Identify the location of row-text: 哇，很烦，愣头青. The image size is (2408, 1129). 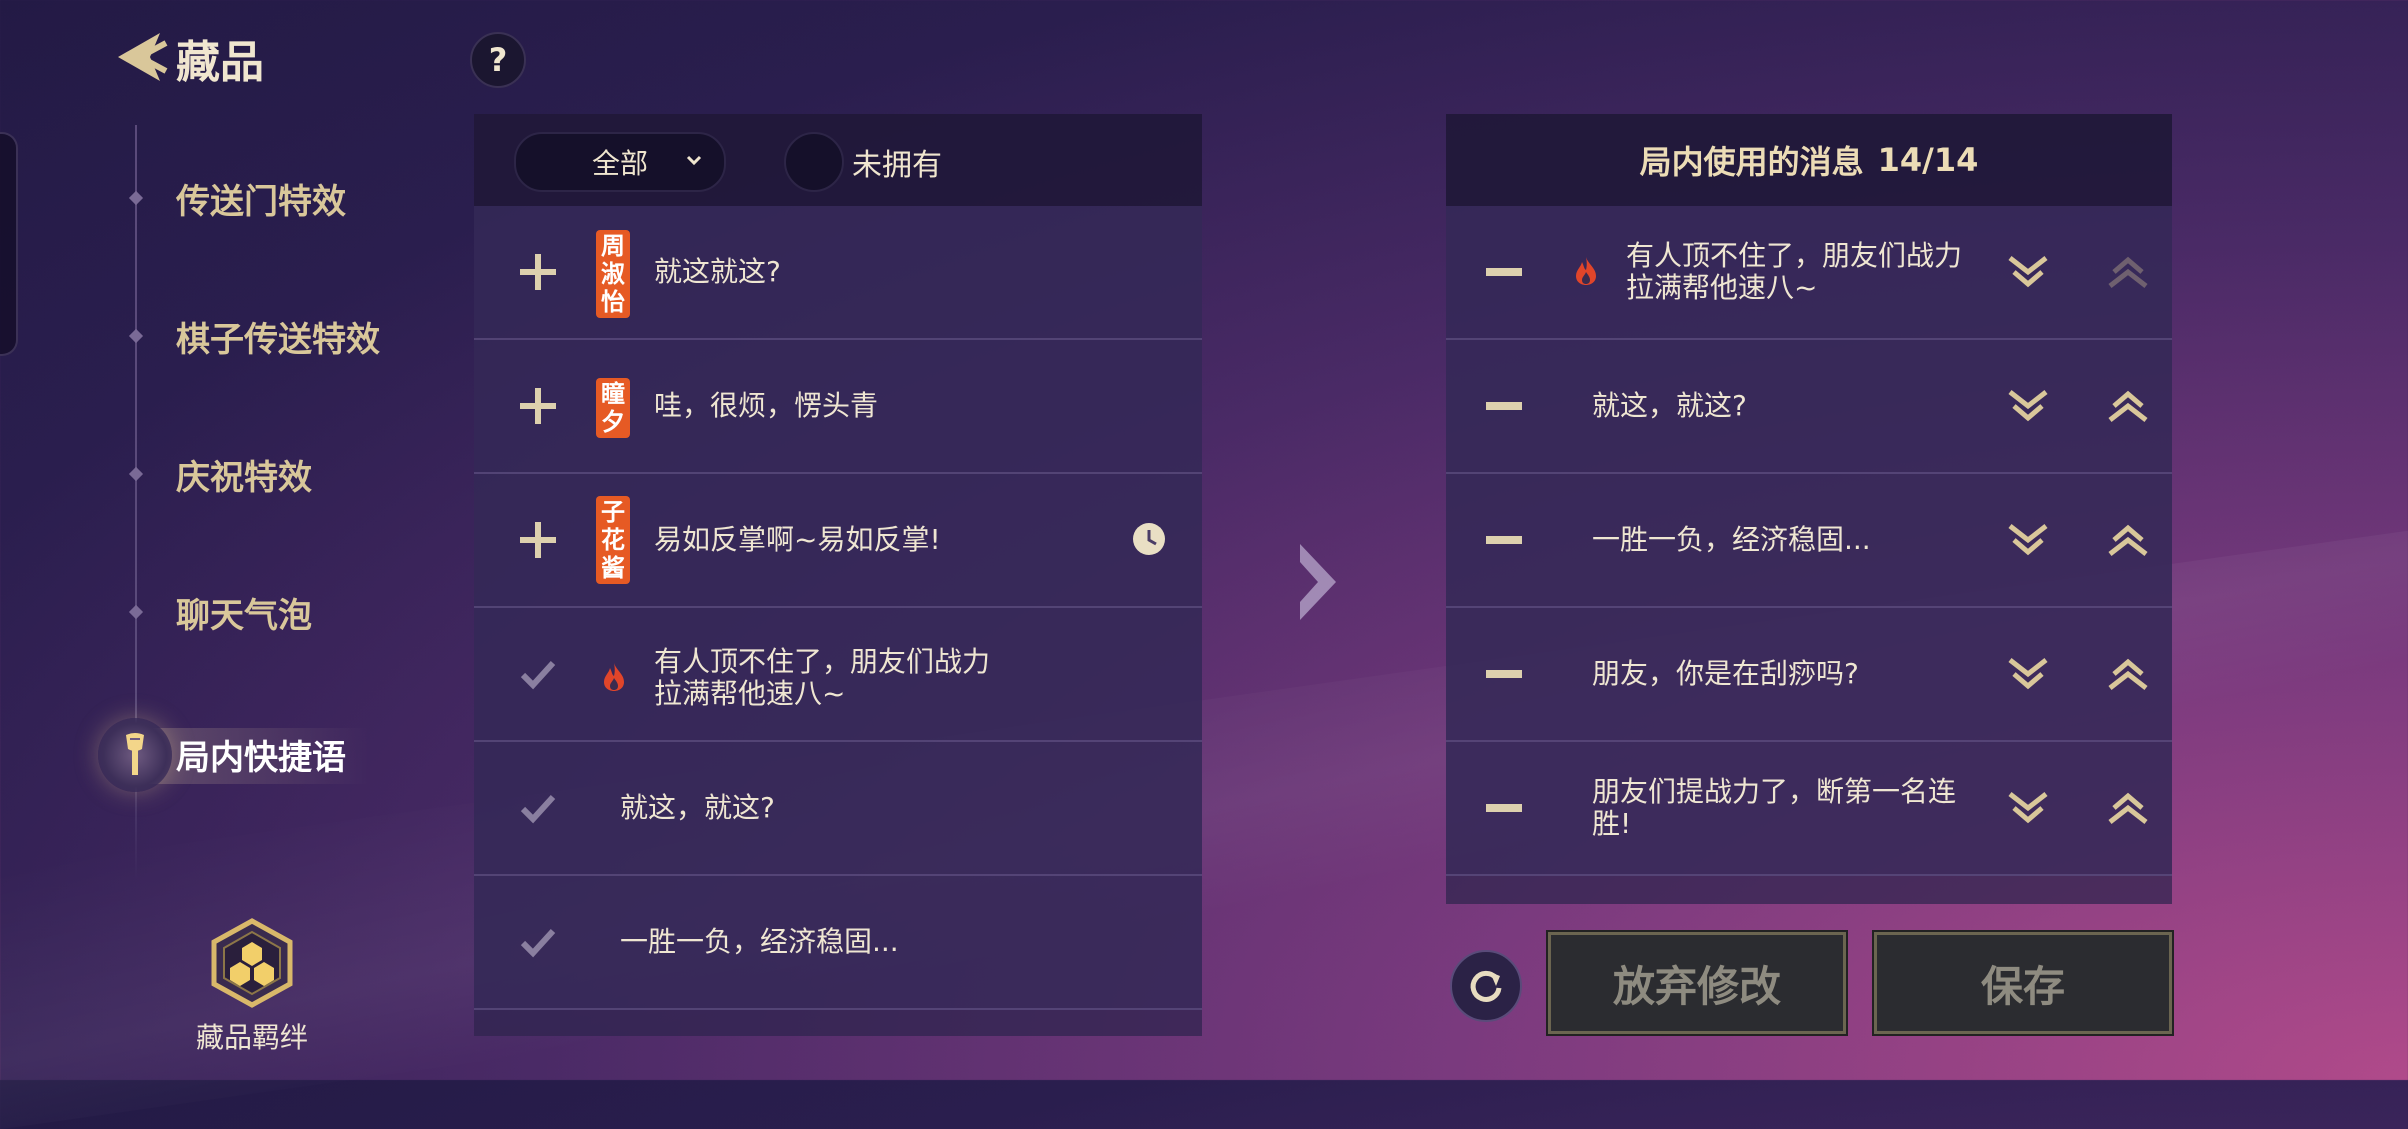
(766, 405).